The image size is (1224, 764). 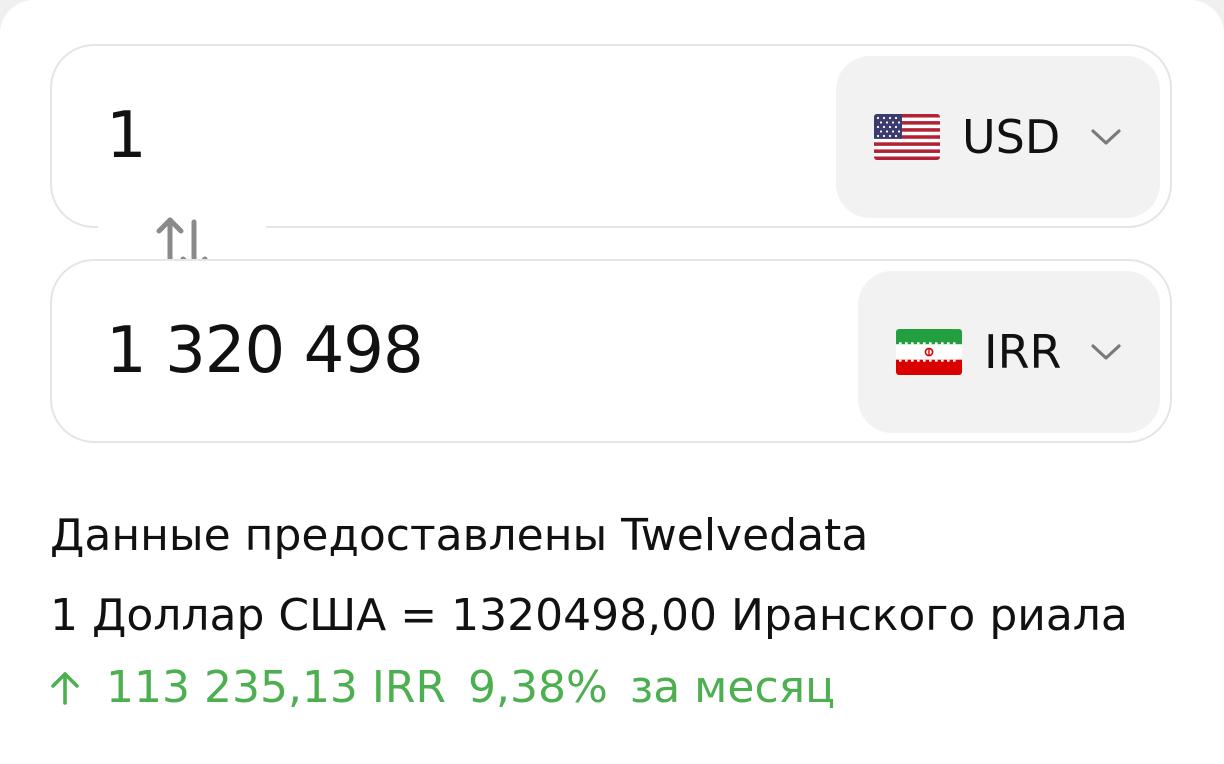 I want to click on data-source-text: Данные предоставлены Twelvedata, so click(x=459, y=535).